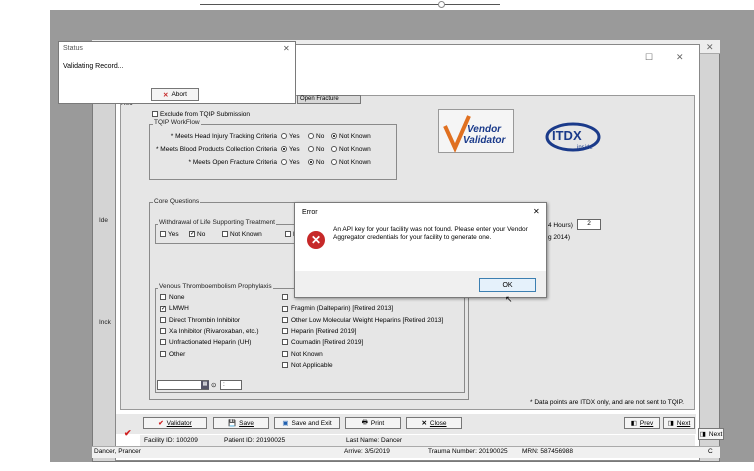  I want to click on checkbox-label: Yes, so click(173, 234).